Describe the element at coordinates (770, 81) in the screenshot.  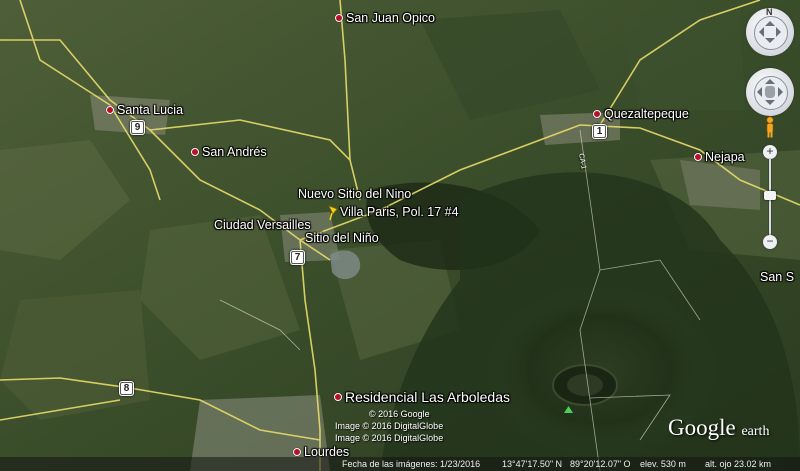
I see `move-up-icon` at that location.